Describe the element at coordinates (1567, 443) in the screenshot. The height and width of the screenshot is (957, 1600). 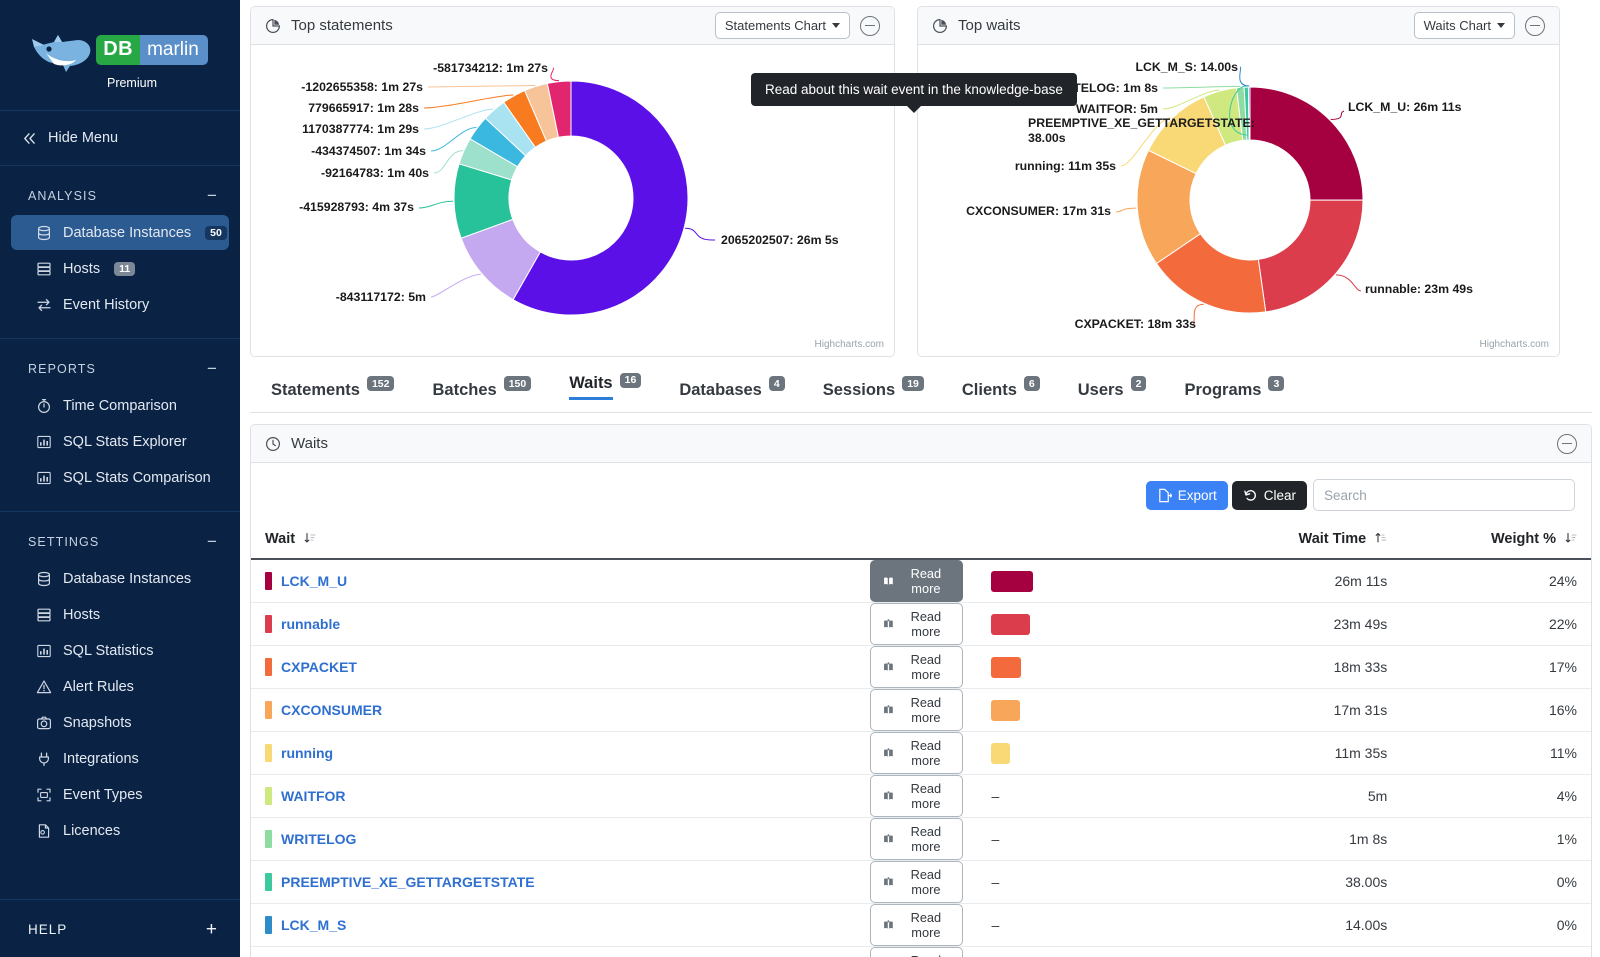
I see `collapse-waits-table-button` at that location.